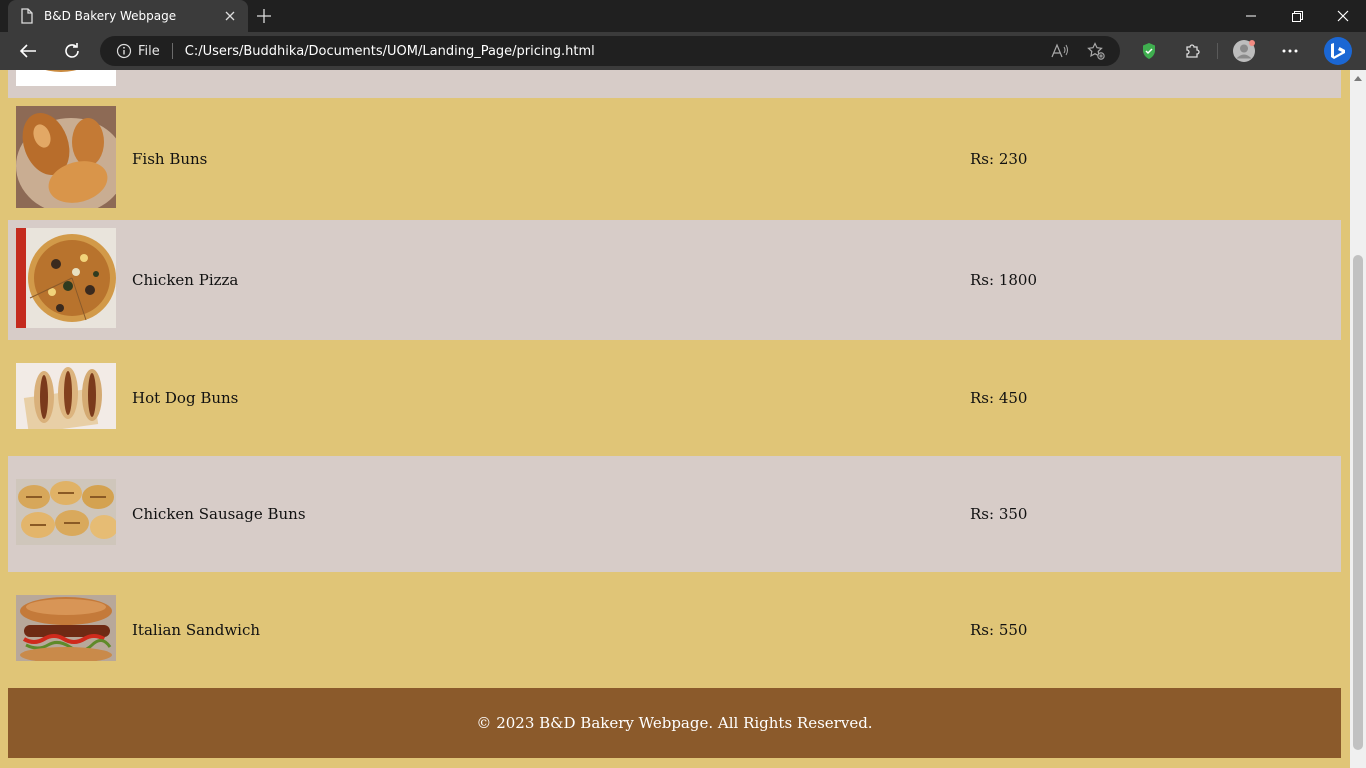 This screenshot has height=768, width=1366. Describe the element at coordinates (124, 51) in the screenshot. I see `info-icon` at that location.